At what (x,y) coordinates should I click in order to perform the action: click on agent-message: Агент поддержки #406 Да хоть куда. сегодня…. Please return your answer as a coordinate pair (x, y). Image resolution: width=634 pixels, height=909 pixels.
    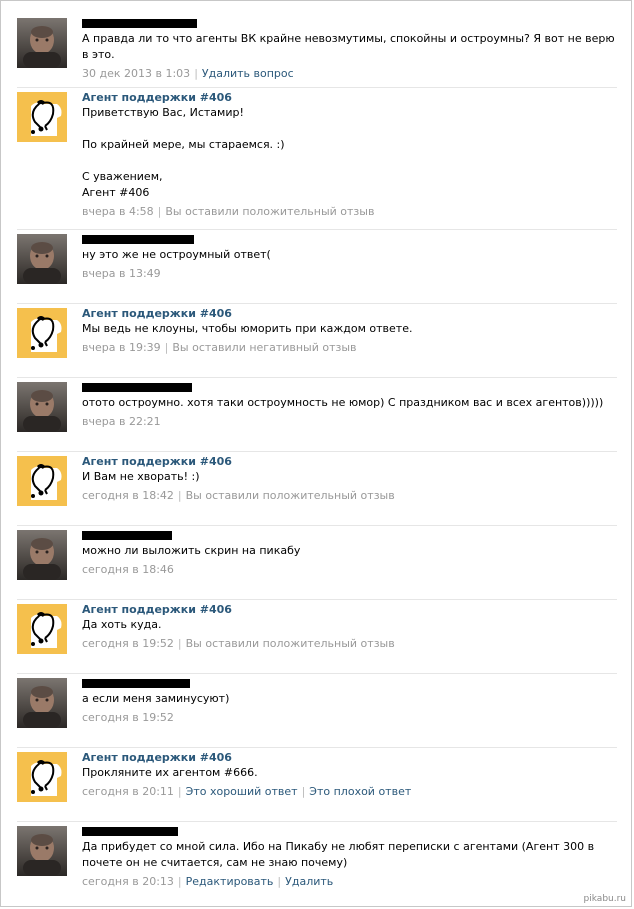
    Looking at the image, I should click on (317, 636).